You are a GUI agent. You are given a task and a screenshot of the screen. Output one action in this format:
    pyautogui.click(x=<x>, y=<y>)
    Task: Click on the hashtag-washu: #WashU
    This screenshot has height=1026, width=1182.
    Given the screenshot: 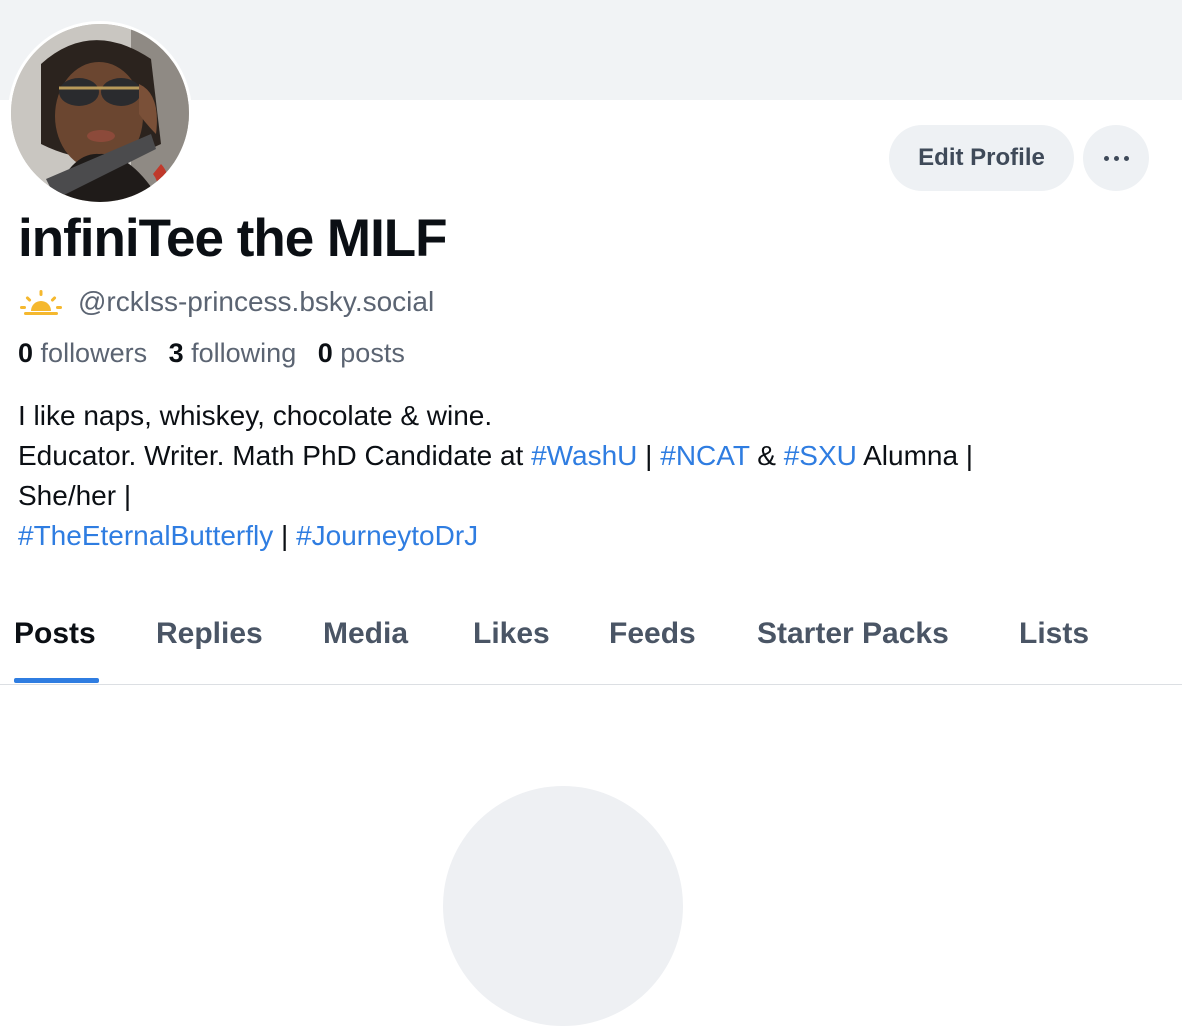 What is the action you would take?
    pyautogui.click(x=584, y=455)
    